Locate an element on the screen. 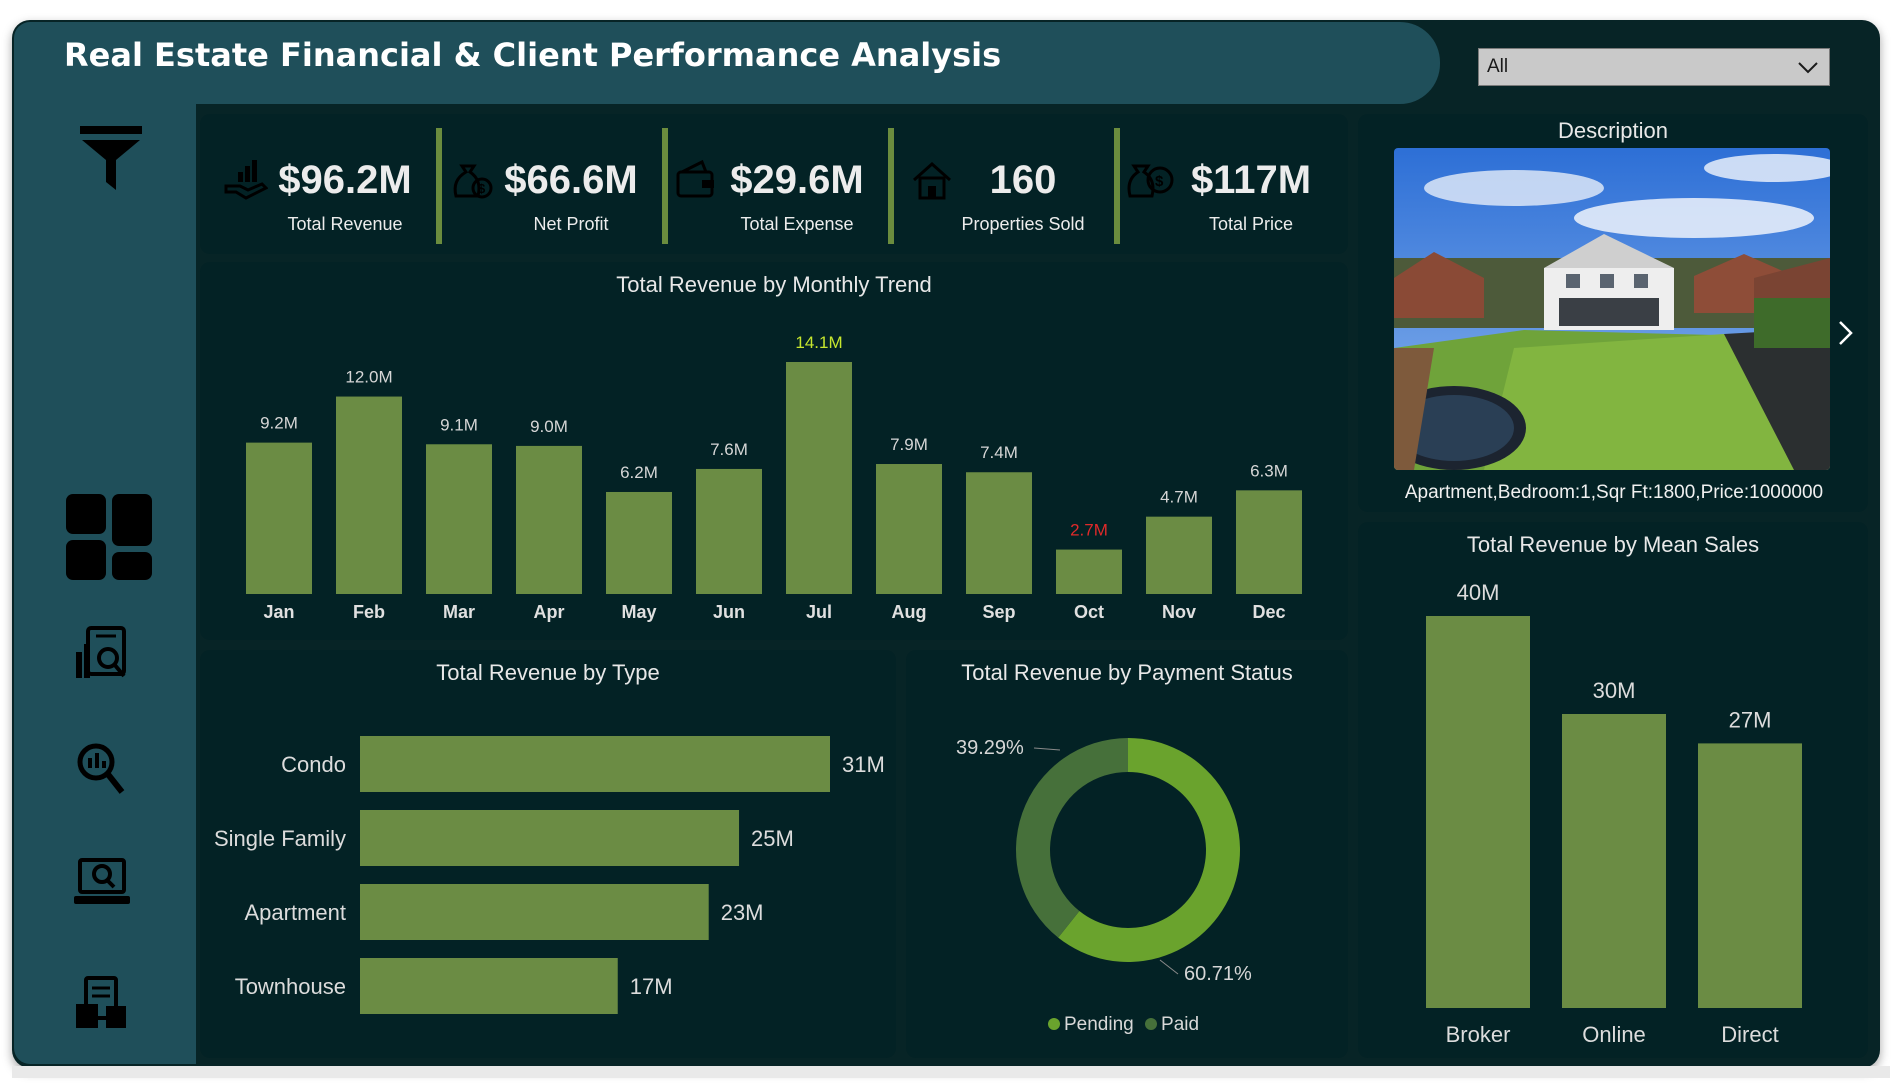 Image resolution: width=1902 pixels, height=1089 pixels. tick-label: Apr is located at coordinates (549, 612).